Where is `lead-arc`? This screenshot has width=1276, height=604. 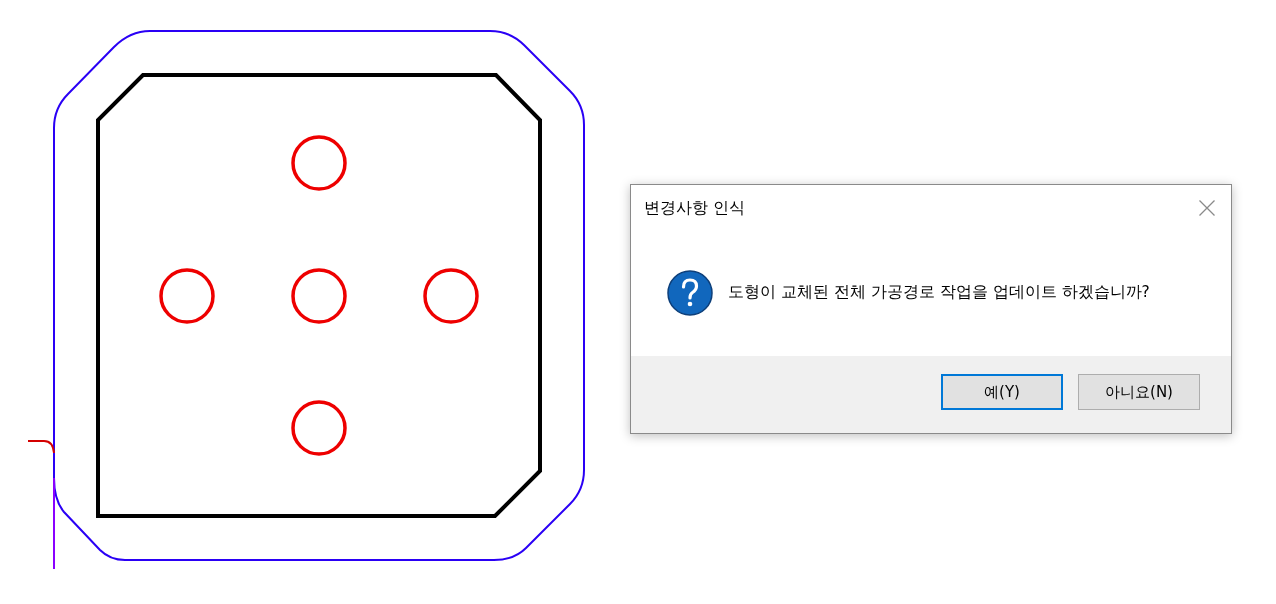
lead-arc is located at coordinates (41, 447).